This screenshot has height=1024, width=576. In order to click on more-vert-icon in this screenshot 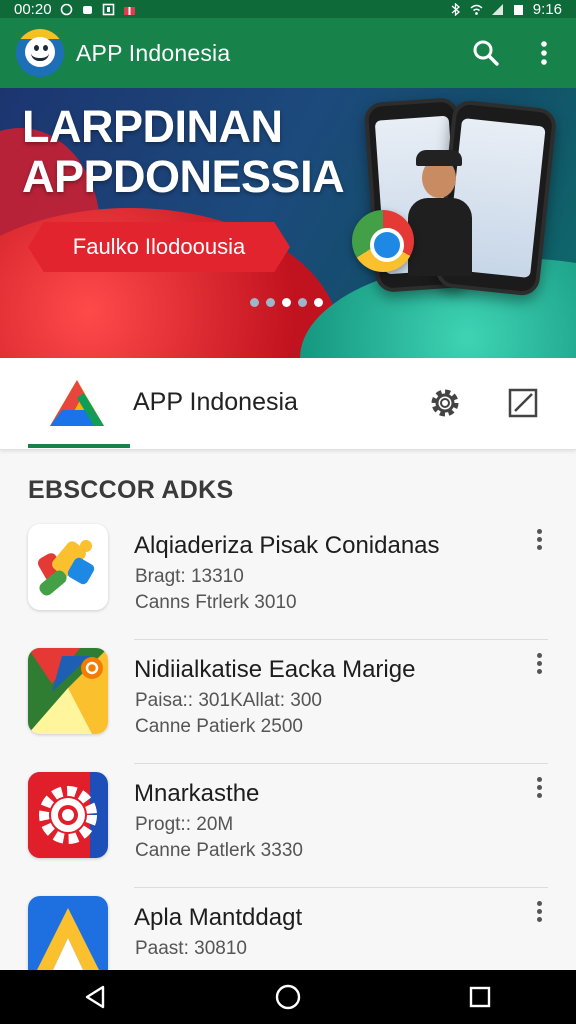, I will do `click(544, 53)`.